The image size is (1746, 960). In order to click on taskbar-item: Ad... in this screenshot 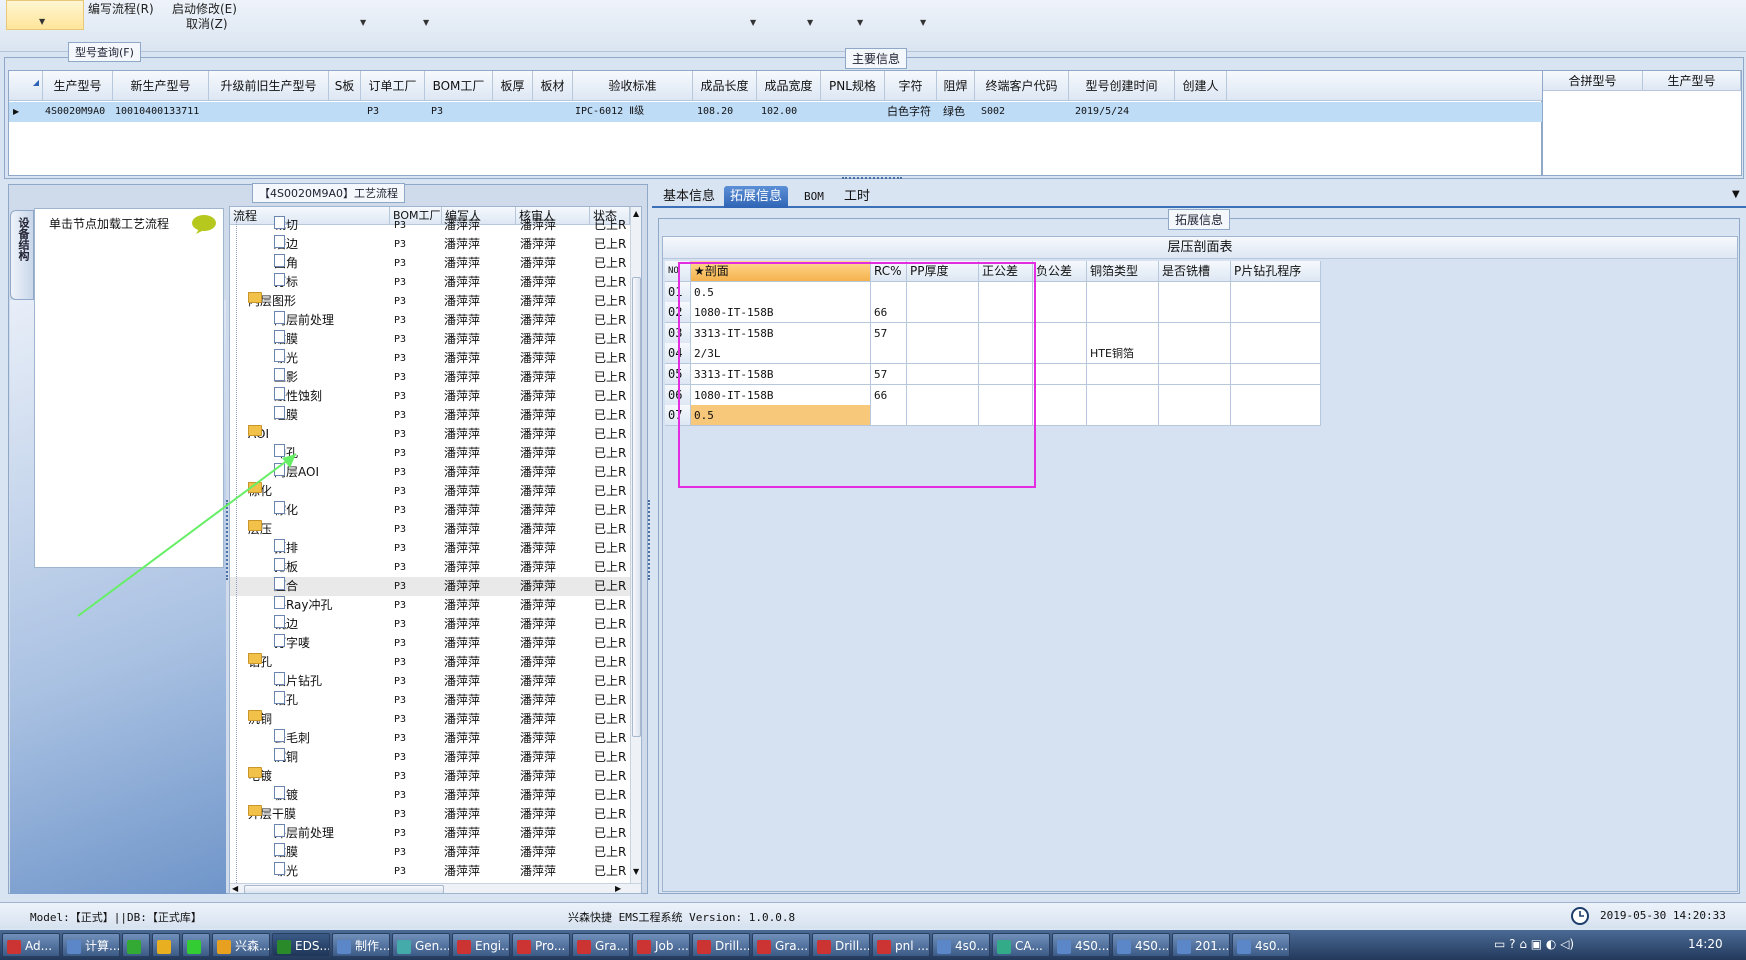, I will do `click(31, 945)`.